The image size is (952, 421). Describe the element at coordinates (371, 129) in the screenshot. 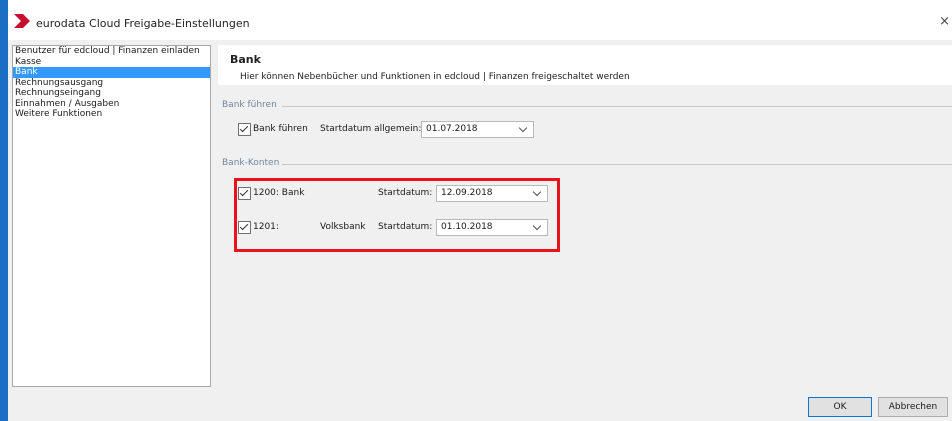

I see `startdate-general-label: Startdatum allgemein:` at that location.